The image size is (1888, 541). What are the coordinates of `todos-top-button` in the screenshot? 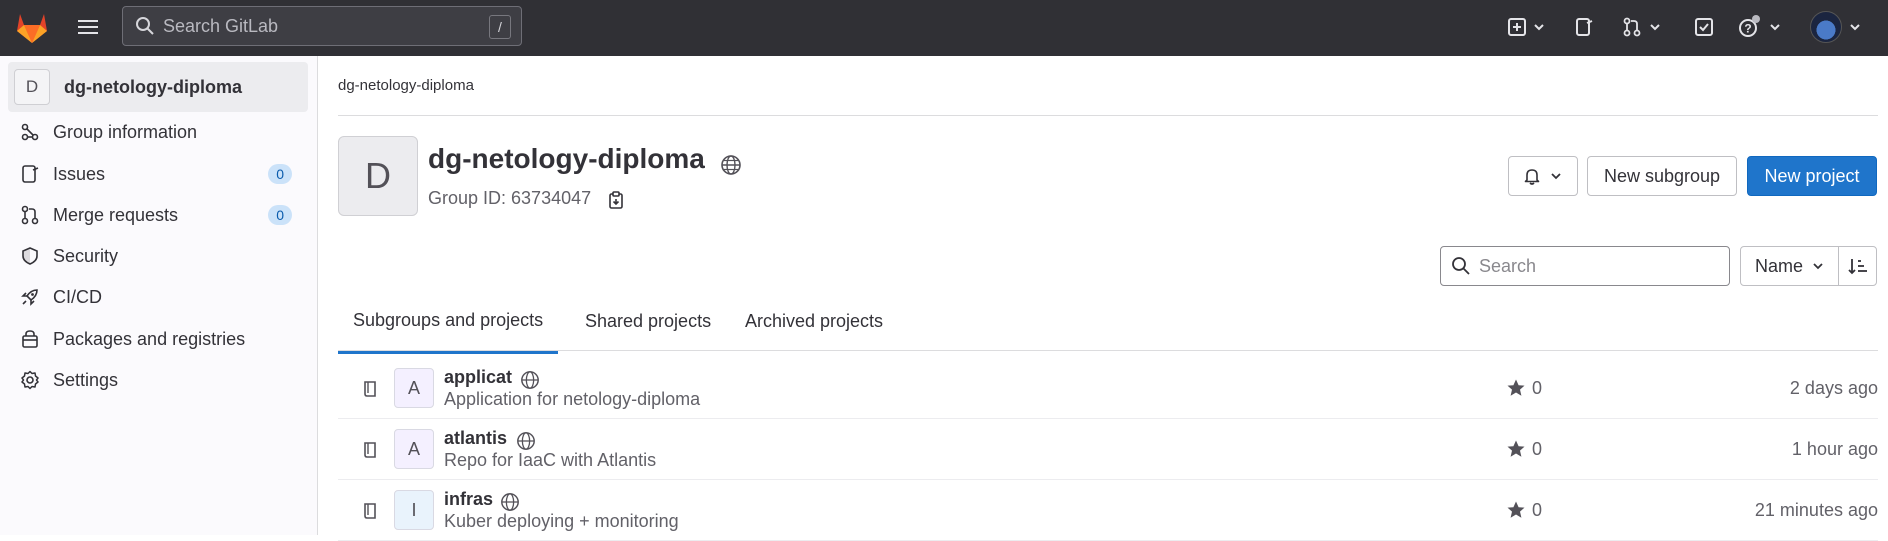 It's located at (1704, 27).